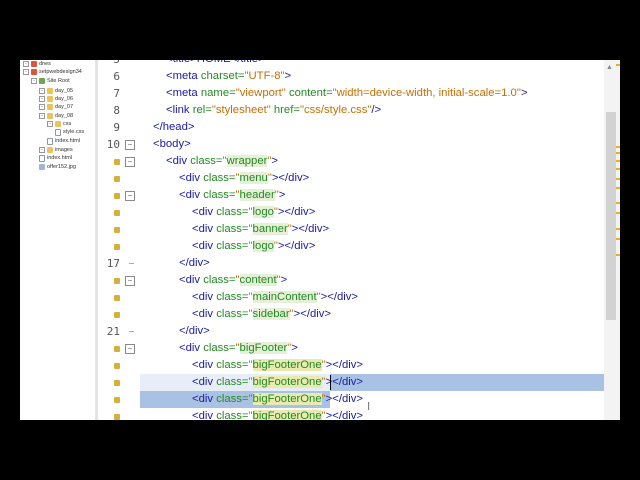 Image resolution: width=640 pixels, height=480 pixels. What do you see at coordinates (287, 365) in the screenshot?
I see `code-token: bigFooterOne` at bounding box center [287, 365].